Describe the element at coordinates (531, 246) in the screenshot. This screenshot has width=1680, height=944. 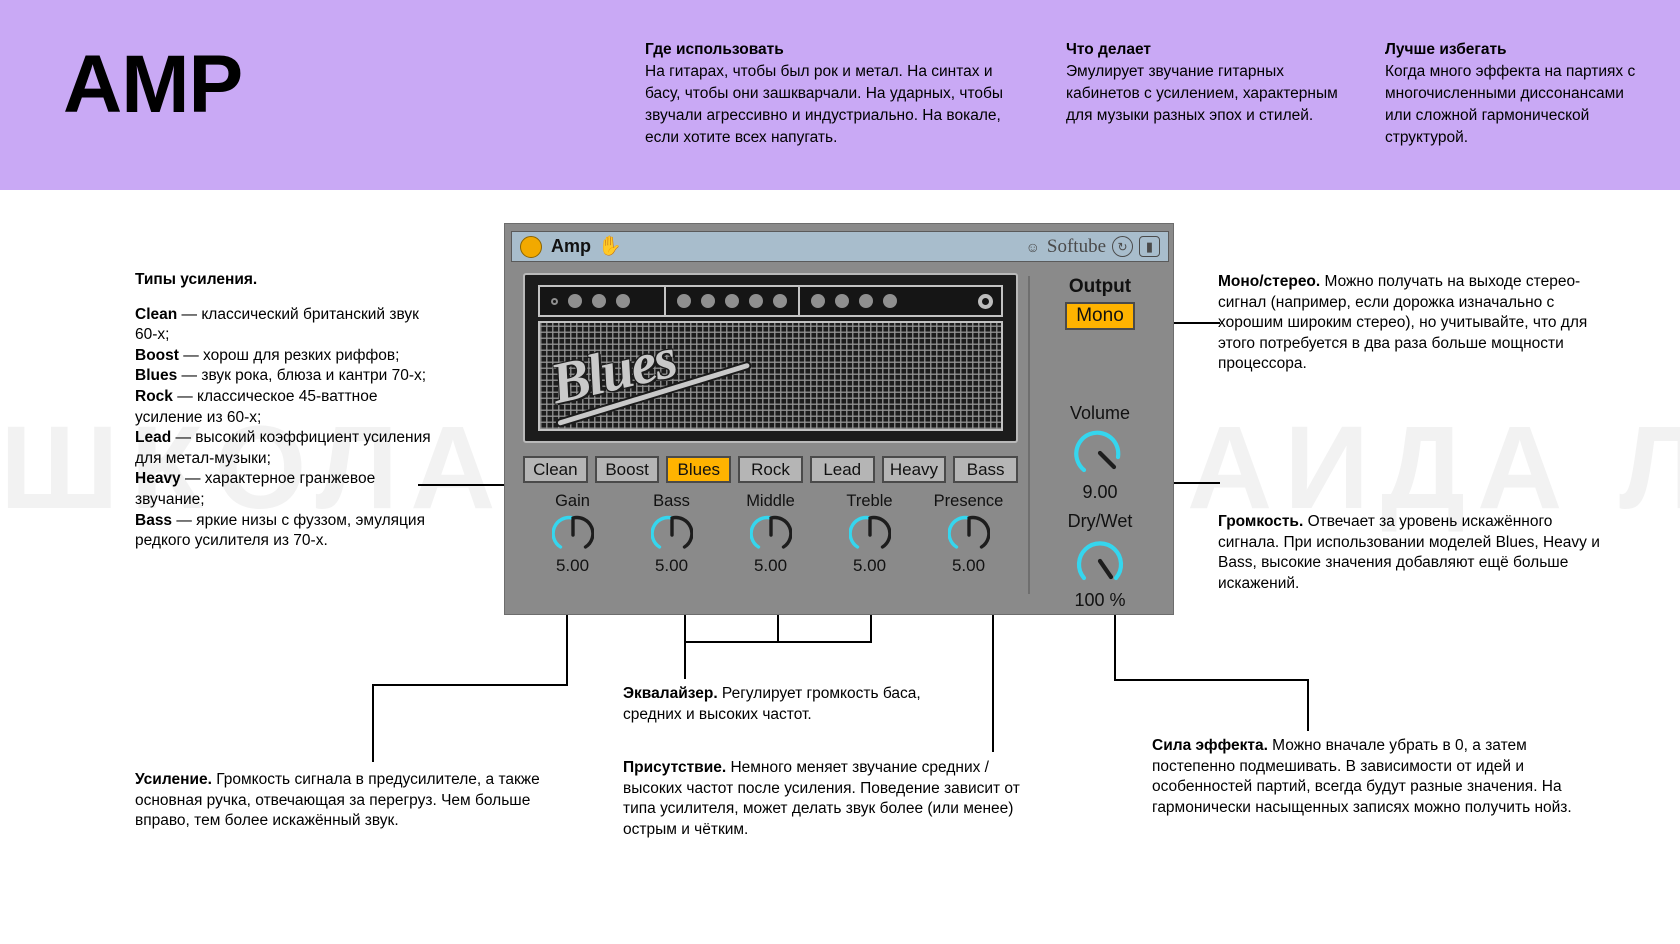
I see `power-dot-icon` at that location.